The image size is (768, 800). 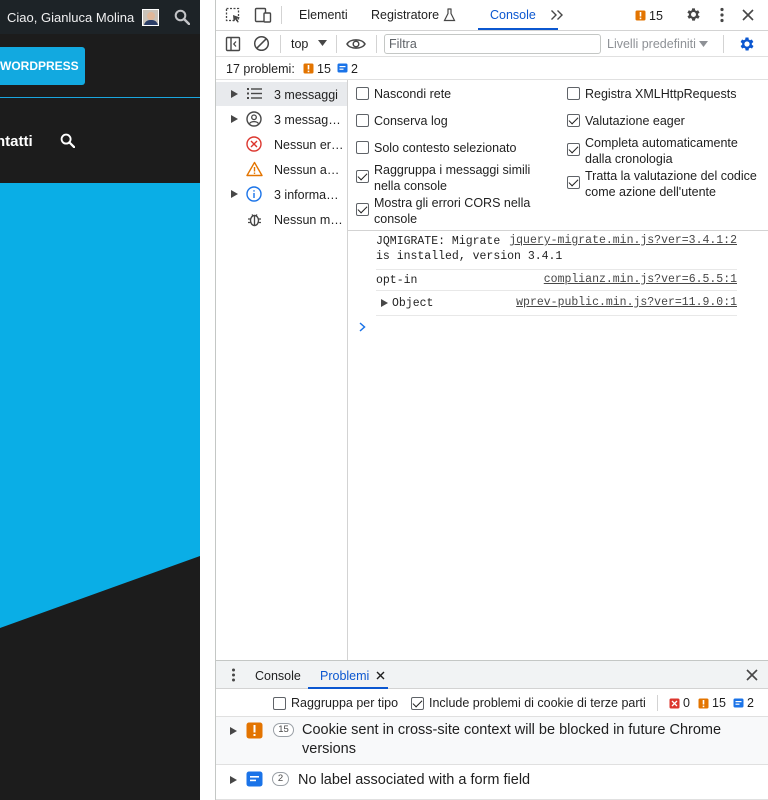 What do you see at coordinates (261, 43) in the screenshot?
I see `clear-console-icon` at bounding box center [261, 43].